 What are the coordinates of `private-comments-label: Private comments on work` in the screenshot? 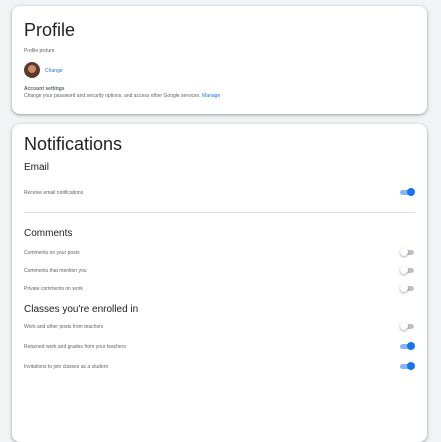 It's located at (53, 289).